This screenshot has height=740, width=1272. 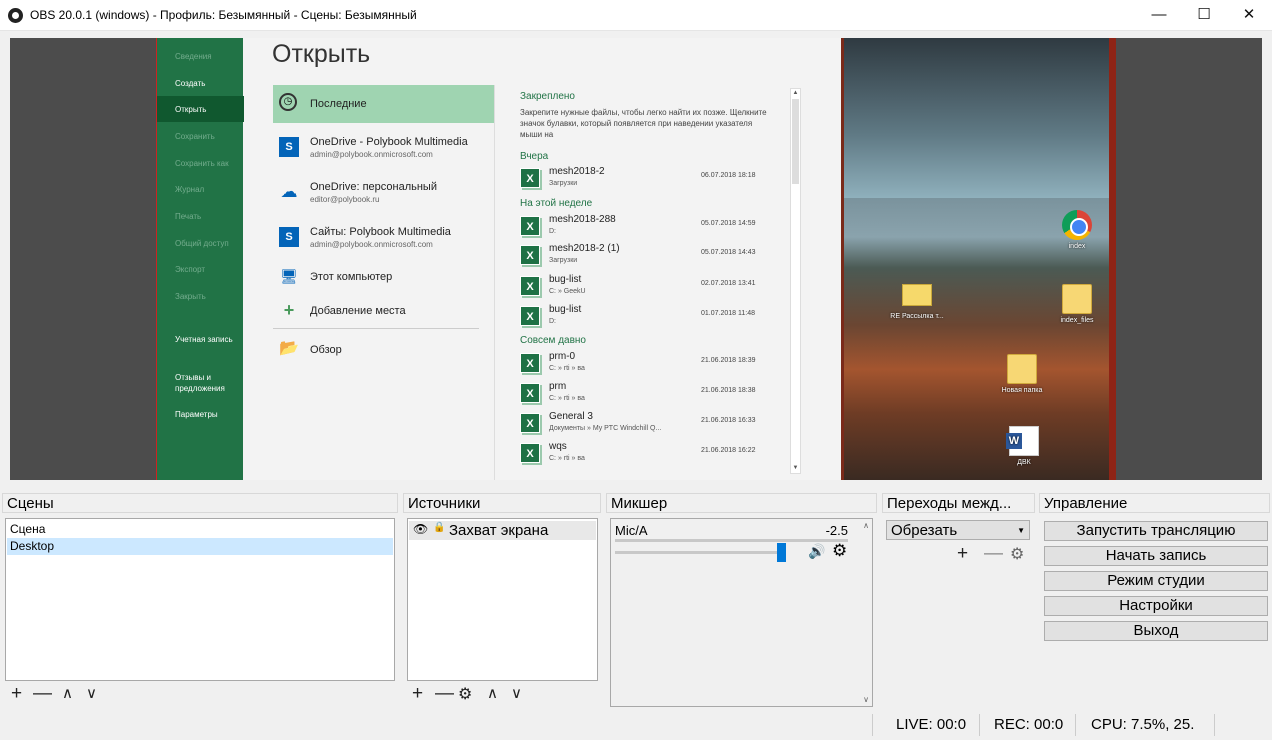 What do you see at coordinates (993, 554) in the screenshot?
I see `remove-transition-button: —` at bounding box center [993, 554].